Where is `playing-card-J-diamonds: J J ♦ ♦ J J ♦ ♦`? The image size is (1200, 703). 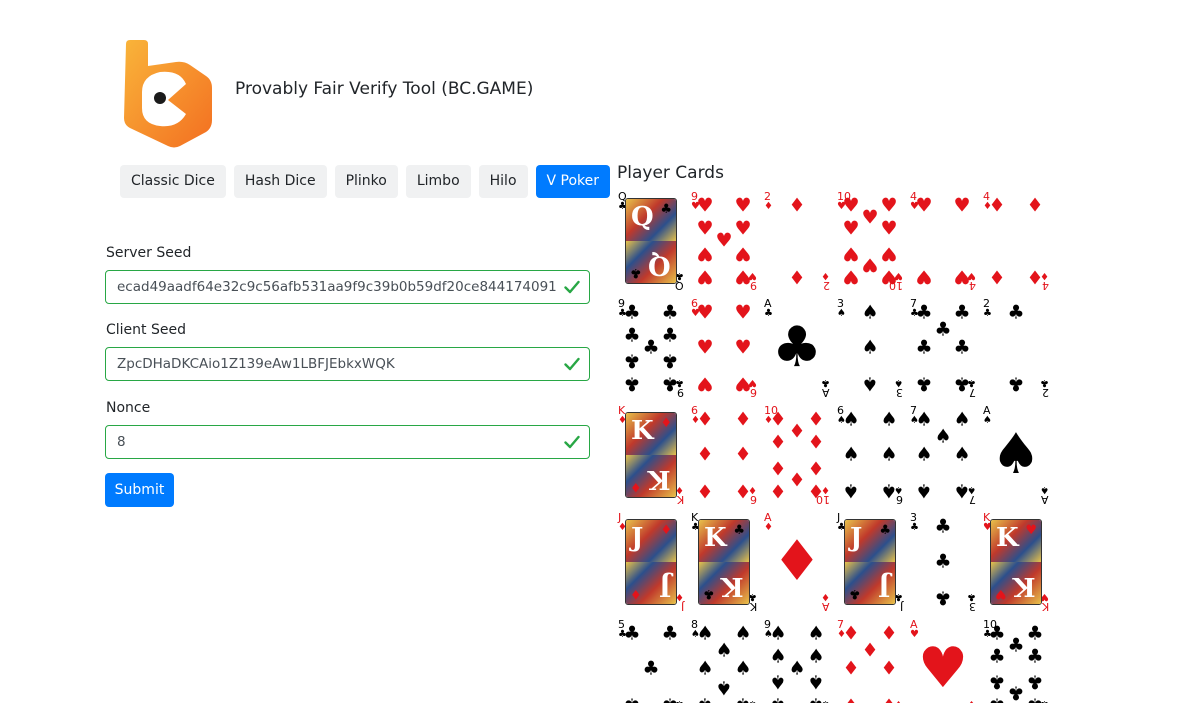
playing-card-J-diamonds: J J ♦ ♦ J J ♦ ♦ is located at coordinates (651, 562).